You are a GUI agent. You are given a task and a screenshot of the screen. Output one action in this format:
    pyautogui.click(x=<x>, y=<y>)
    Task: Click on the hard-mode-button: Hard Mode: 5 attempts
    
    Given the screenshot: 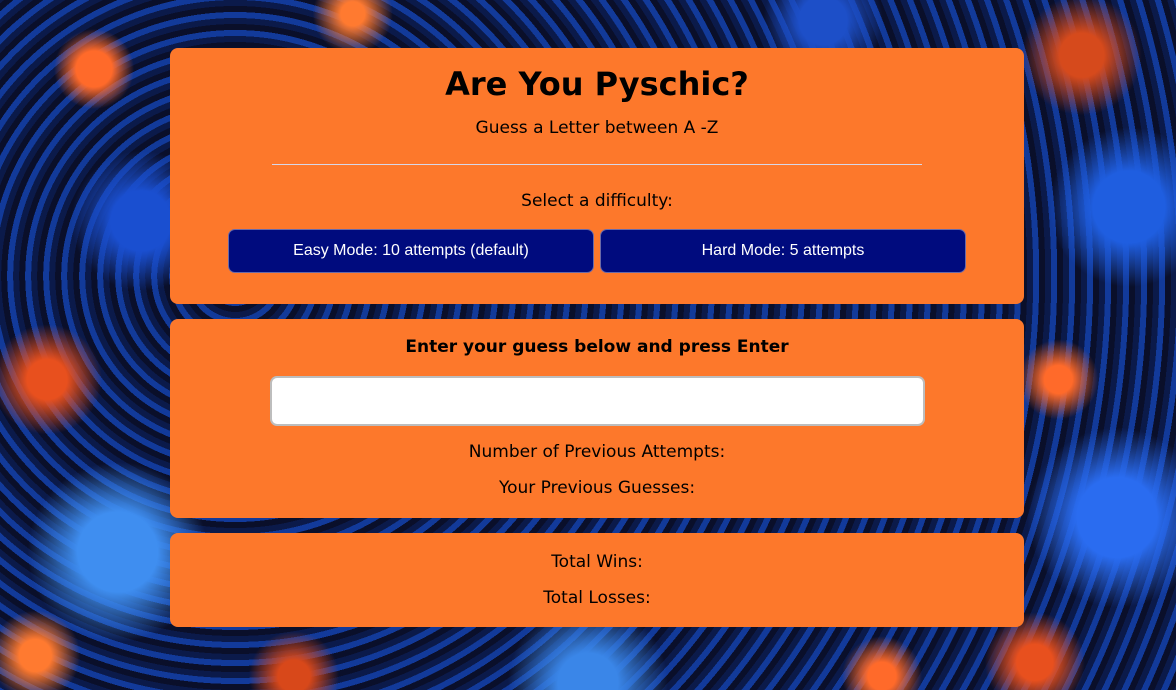 What is the action you would take?
    pyautogui.click(x=783, y=251)
    